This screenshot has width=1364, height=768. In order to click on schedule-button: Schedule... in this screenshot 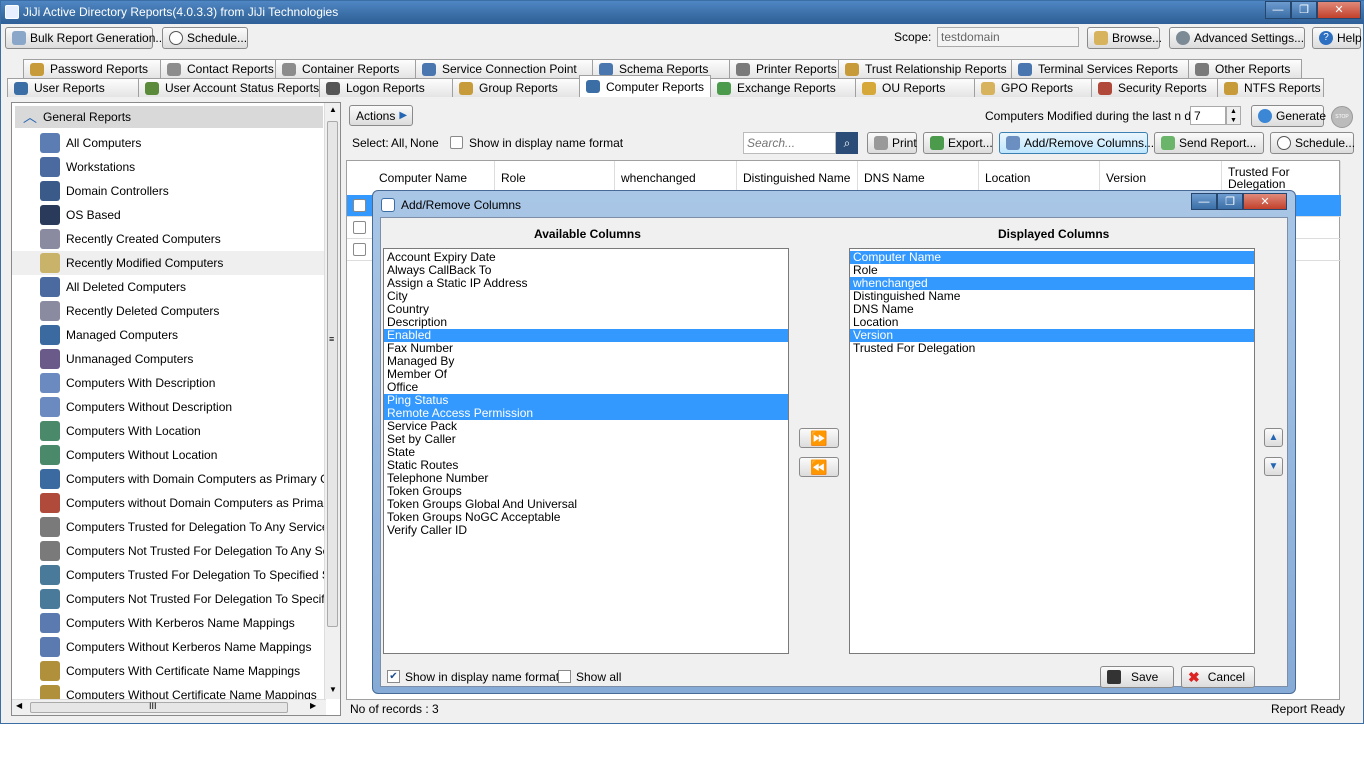, I will do `click(205, 38)`.